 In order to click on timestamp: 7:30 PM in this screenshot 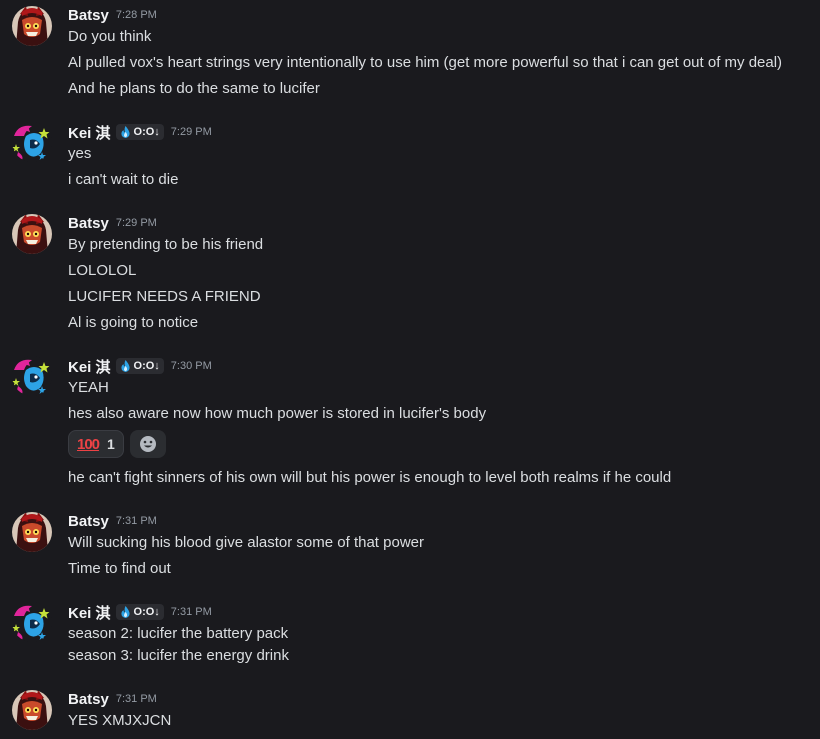, I will do `click(191, 366)`.